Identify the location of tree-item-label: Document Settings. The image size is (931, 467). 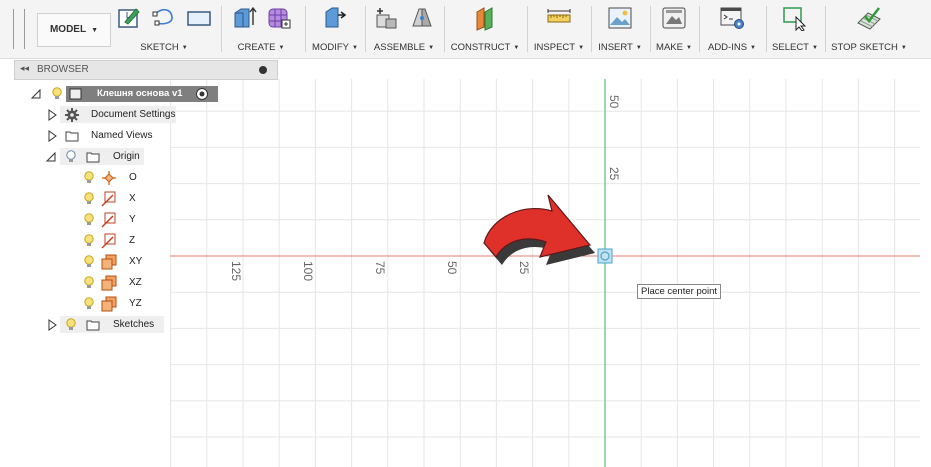
(133, 114).